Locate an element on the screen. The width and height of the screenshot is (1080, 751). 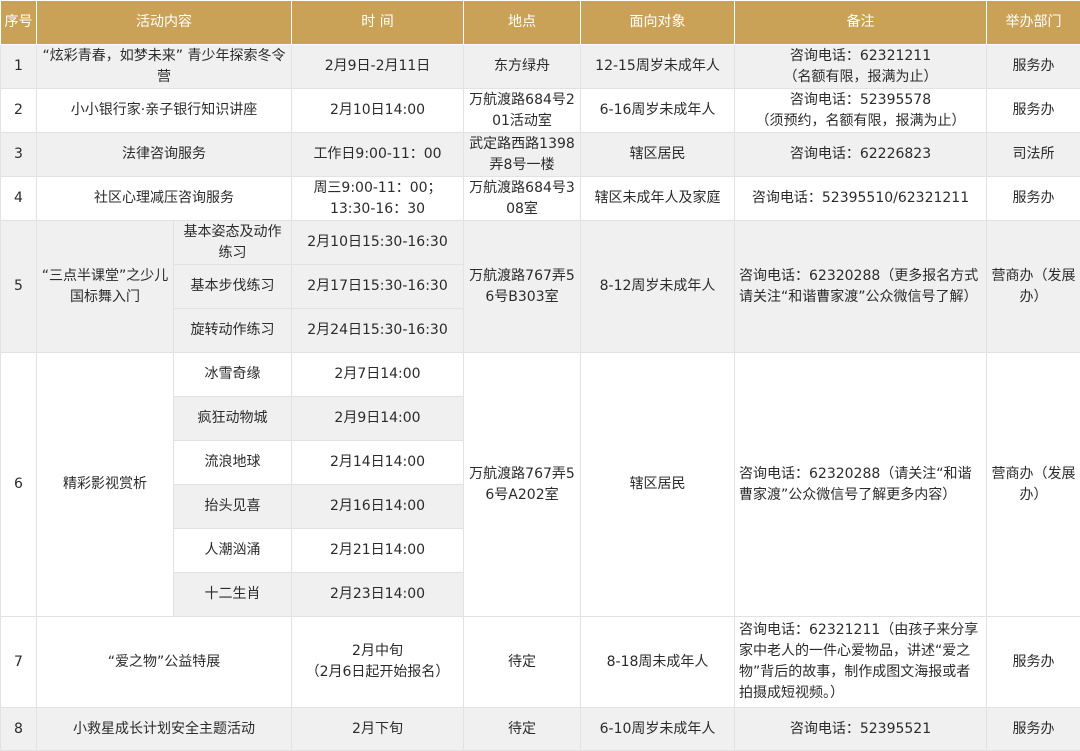
row-place: 万航渡路684号201活动室 is located at coordinates (522, 111).